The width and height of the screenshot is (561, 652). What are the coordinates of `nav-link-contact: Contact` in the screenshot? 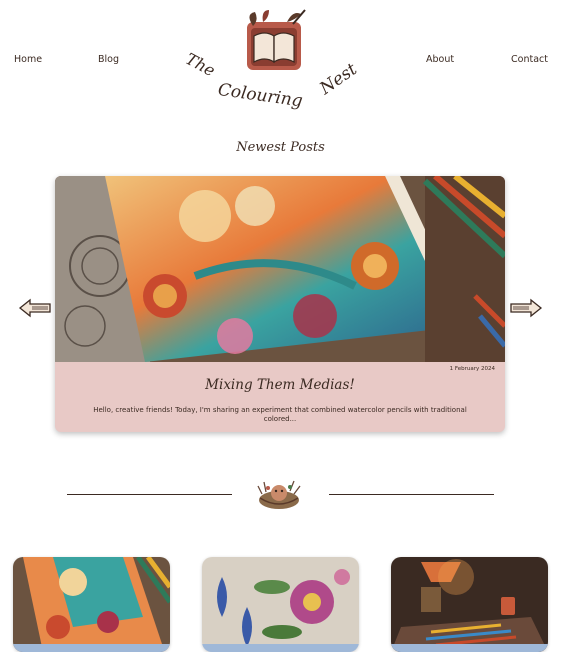 It's located at (529, 59).